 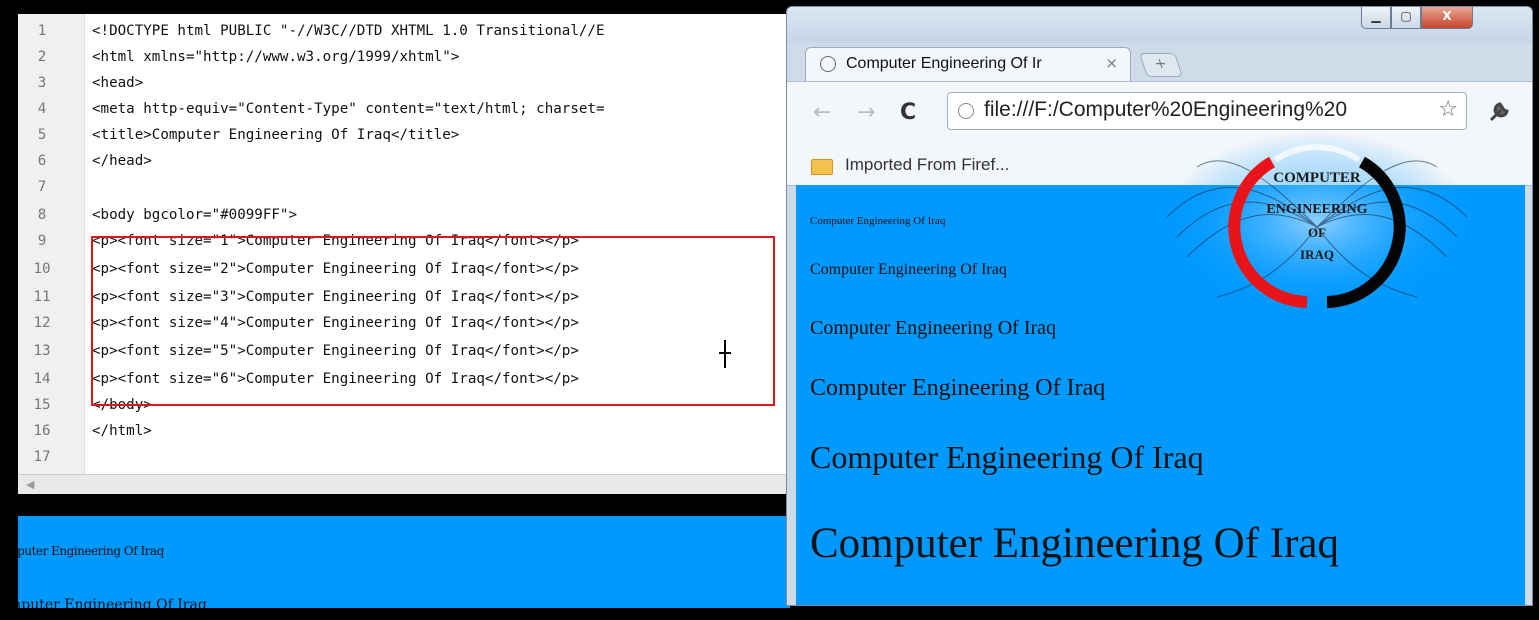 I want to click on logo-text-line3: OF, so click(x=1317, y=232).